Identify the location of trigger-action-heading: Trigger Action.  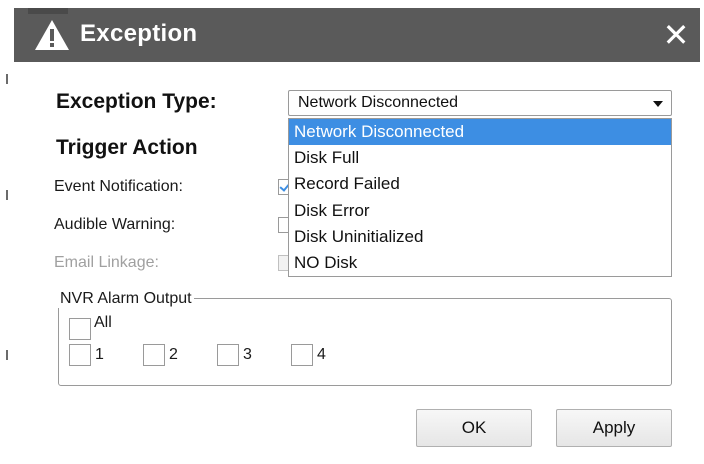
(127, 147).